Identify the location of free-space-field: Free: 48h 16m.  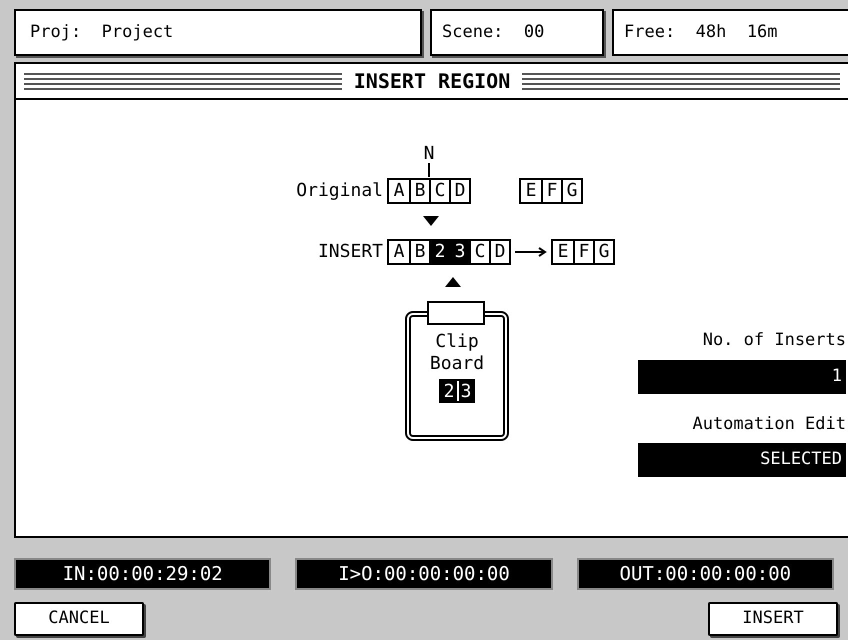
(730, 32).